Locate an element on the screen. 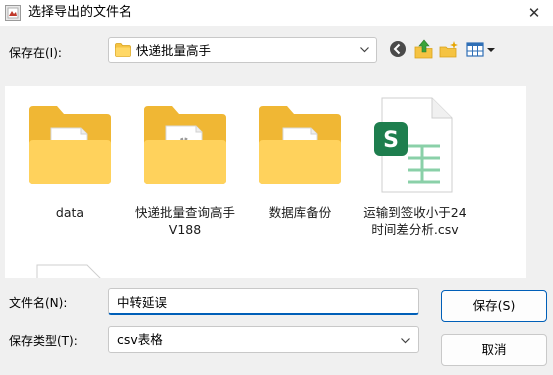 The height and width of the screenshot is (375, 553). document-icon is located at coordinates (68, 271).